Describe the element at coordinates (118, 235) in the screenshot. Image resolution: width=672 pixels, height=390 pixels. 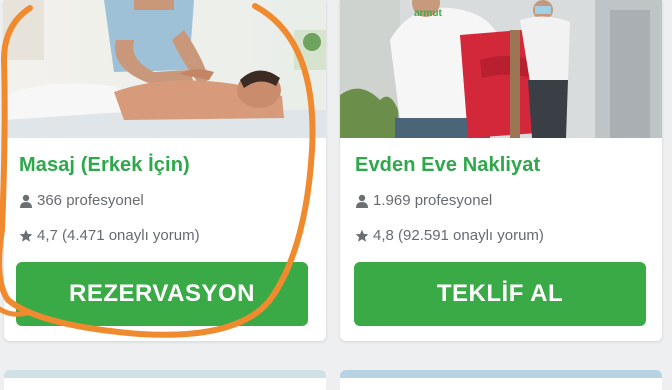
I see `rating-text: 4,7 (4.471 onaylı yorum)` at that location.